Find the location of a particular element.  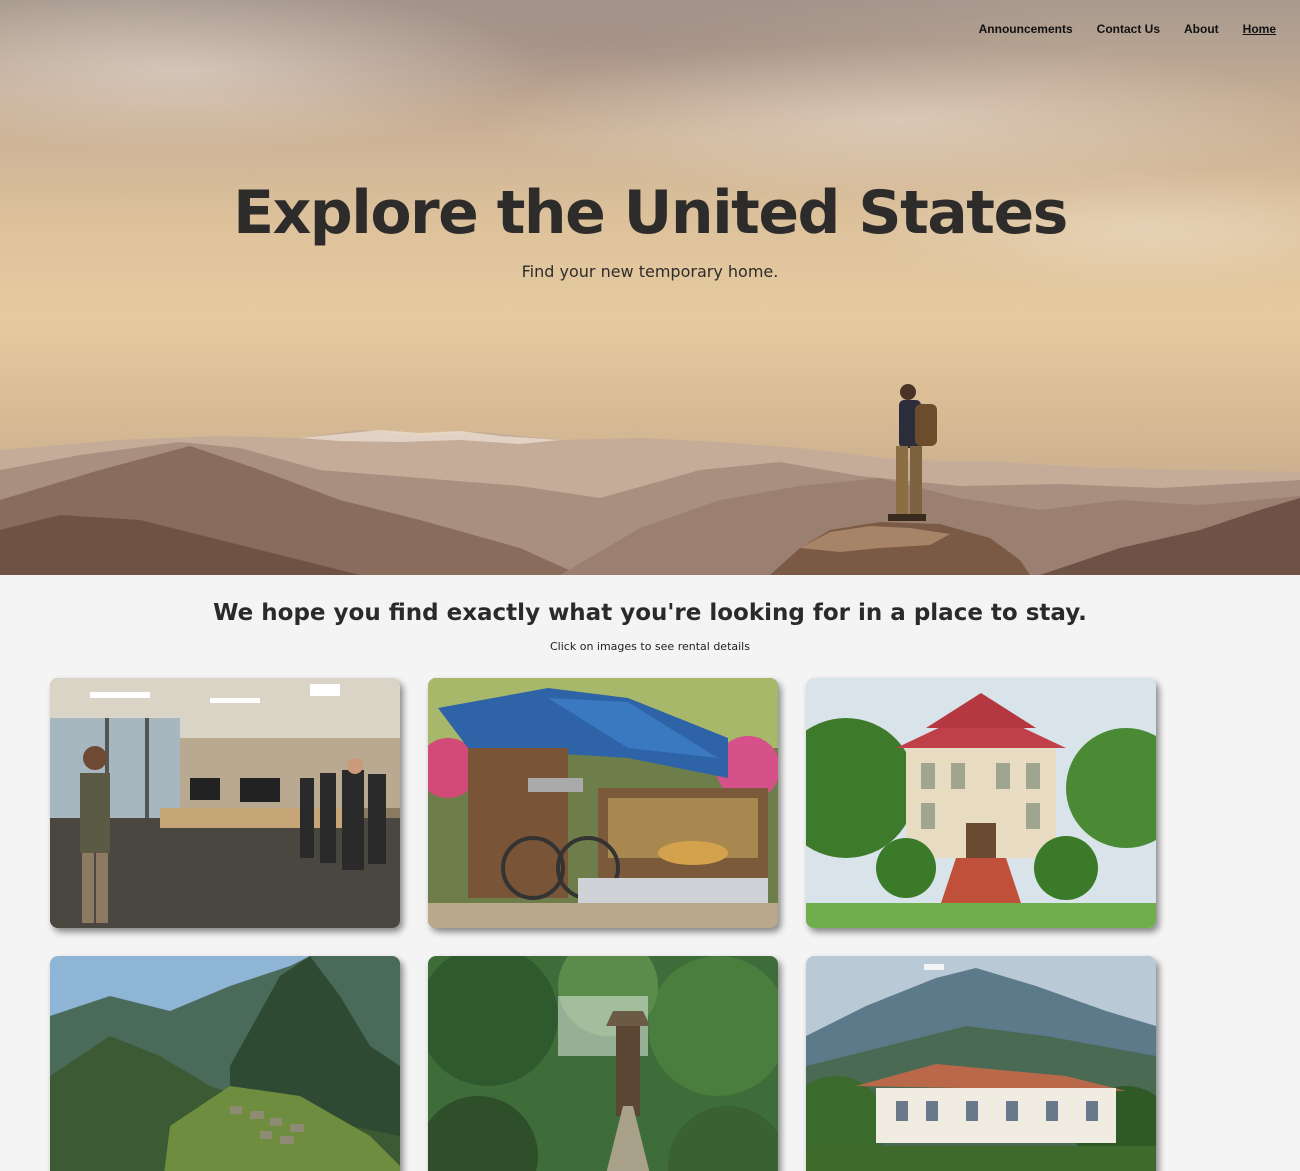

rental-image-mountain-ruins is located at coordinates (225, 1063).